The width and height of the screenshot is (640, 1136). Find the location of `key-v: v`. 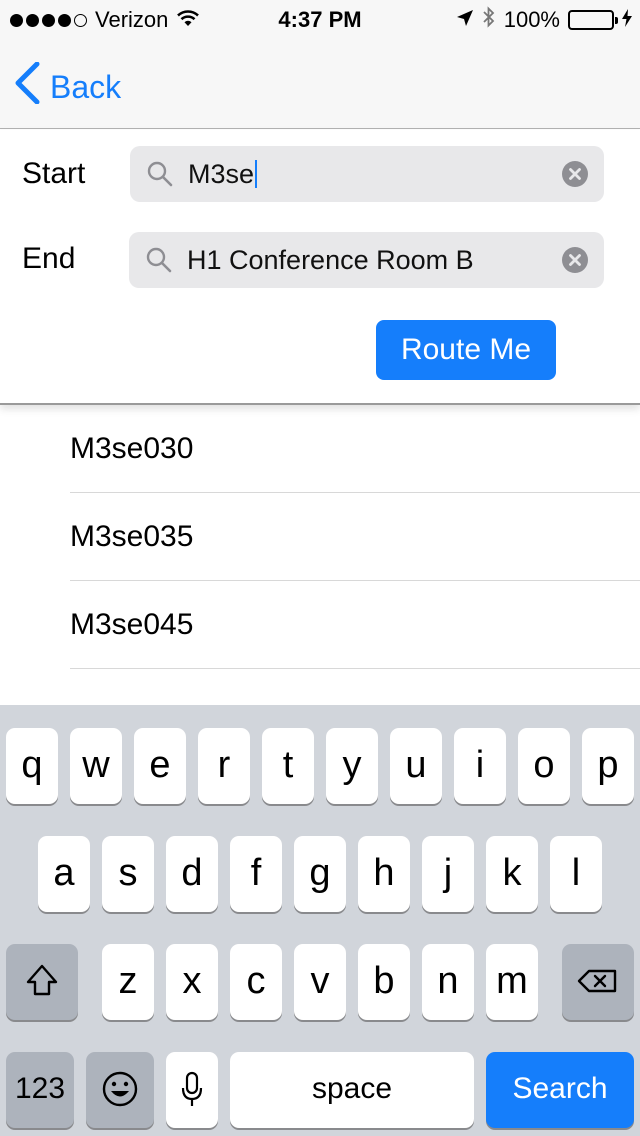

key-v: v is located at coordinates (320, 982).